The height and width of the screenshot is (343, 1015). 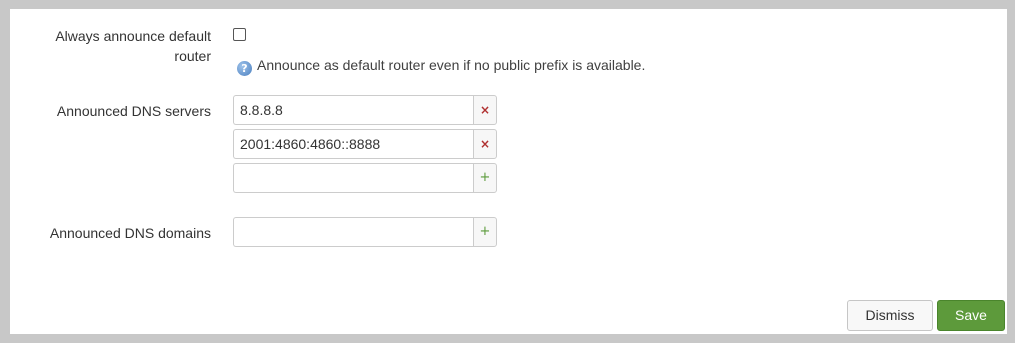 What do you see at coordinates (485, 110) in the screenshot?
I see `remove-dns-server-1-button: ×` at bounding box center [485, 110].